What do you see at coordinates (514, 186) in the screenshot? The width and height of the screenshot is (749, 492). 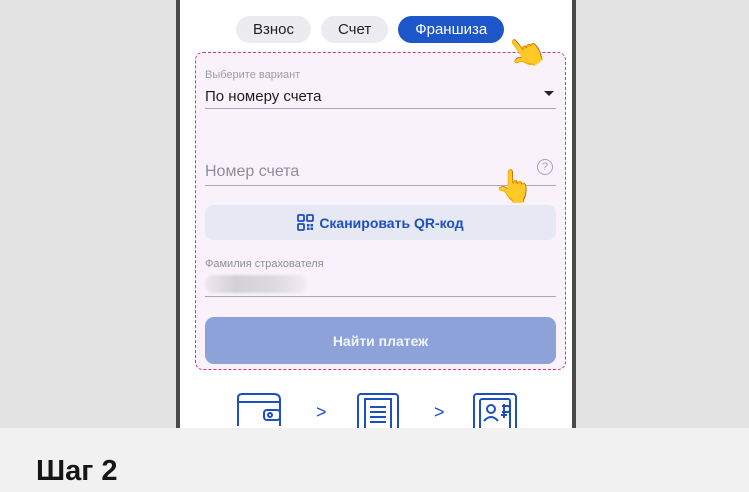 I see `pointing-hand-icon: 👆` at bounding box center [514, 186].